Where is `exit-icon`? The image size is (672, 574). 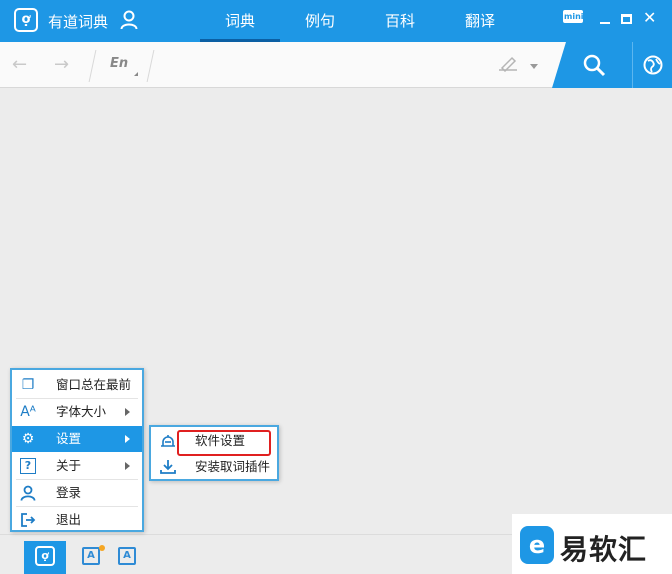
exit-icon is located at coordinates (28, 520).